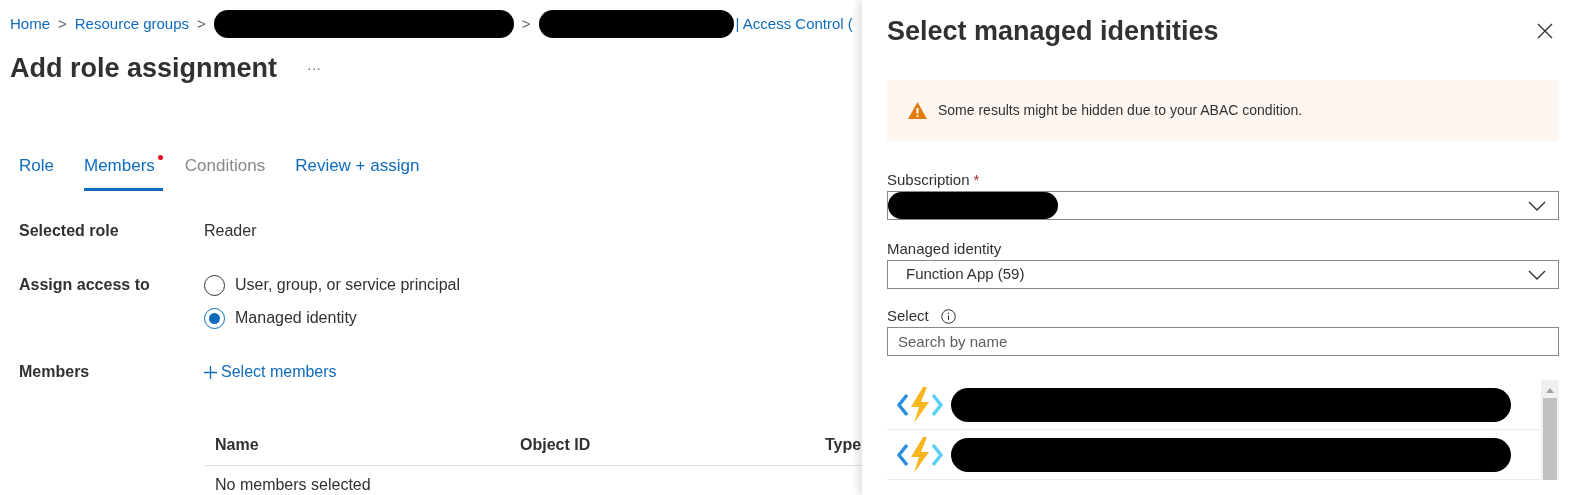 The width and height of the screenshot is (1588, 495). What do you see at coordinates (1053, 31) in the screenshot?
I see `panel-title: Select managed identities` at bounding box center [1053, 31].